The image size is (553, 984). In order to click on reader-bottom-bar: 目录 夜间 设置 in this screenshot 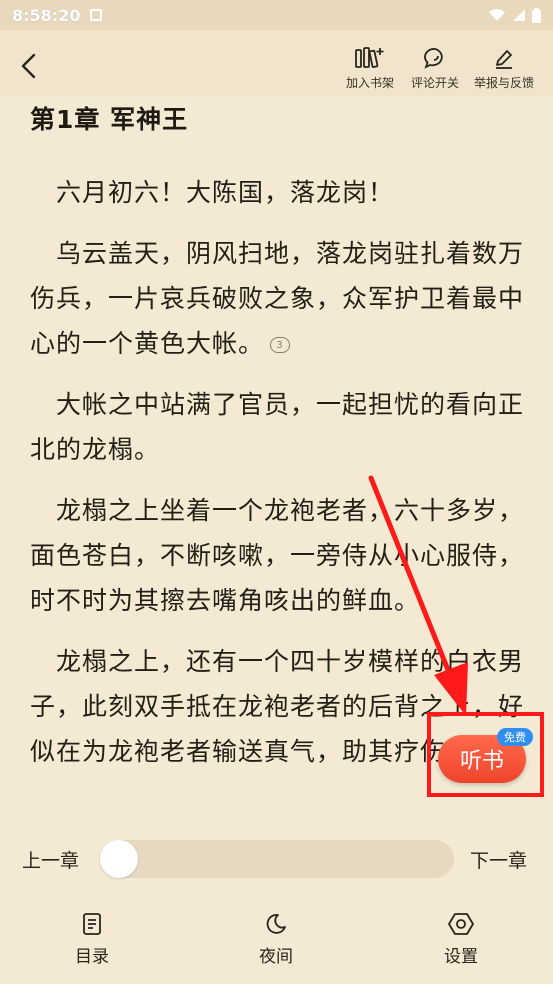, I will do `click(276, 940)`.